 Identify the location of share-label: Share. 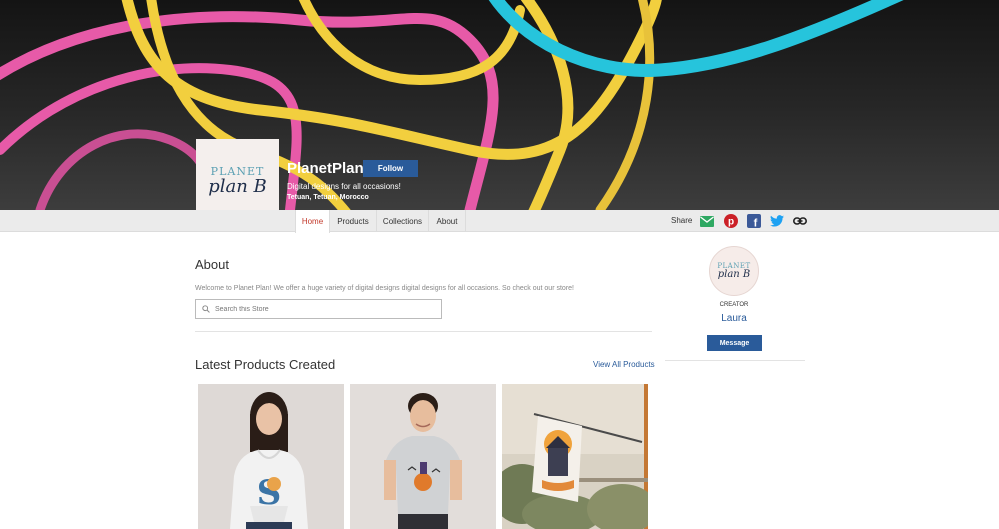
(682, 220).